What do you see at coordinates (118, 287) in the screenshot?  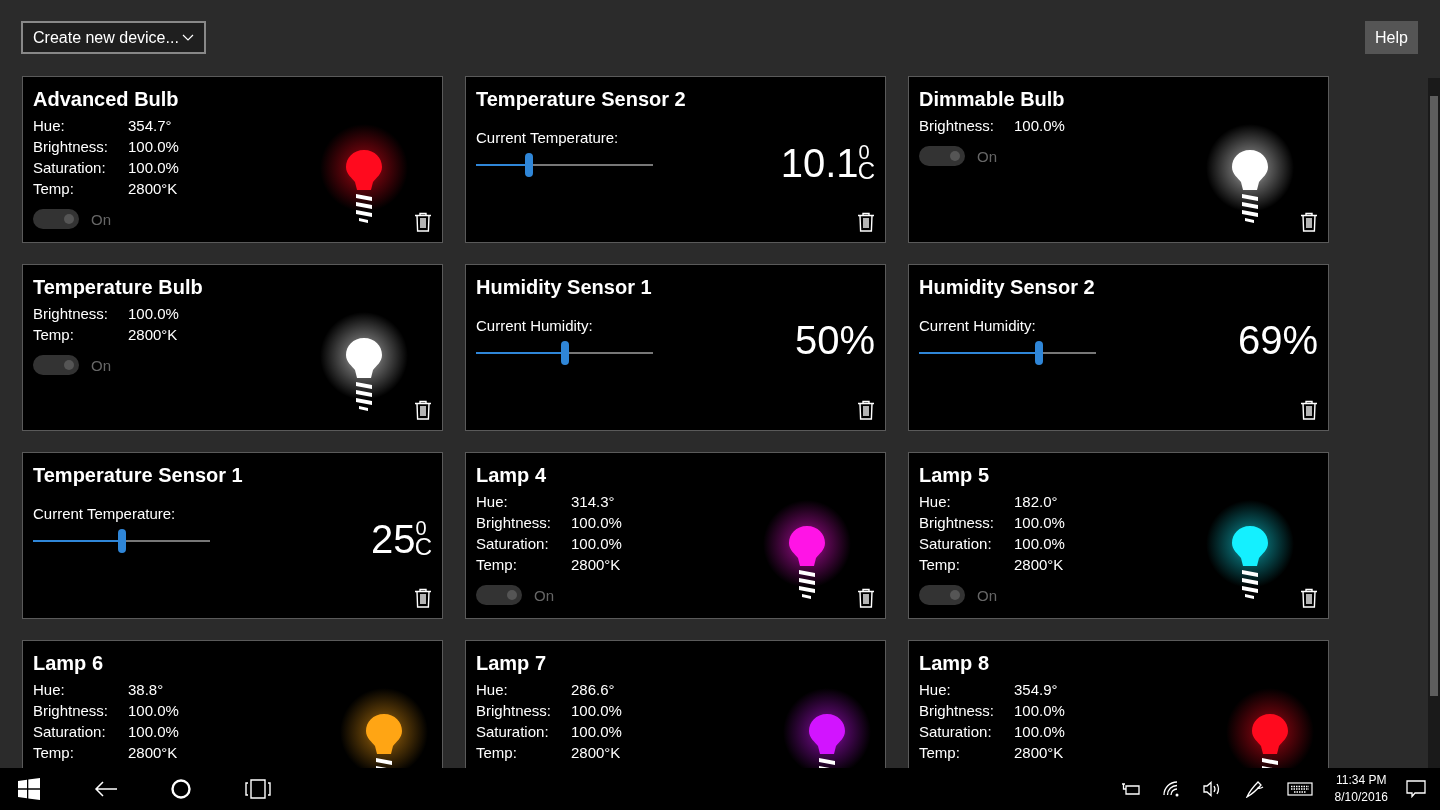 I see `device-title: Temperature Bulb` at bounding box center [118, 287].